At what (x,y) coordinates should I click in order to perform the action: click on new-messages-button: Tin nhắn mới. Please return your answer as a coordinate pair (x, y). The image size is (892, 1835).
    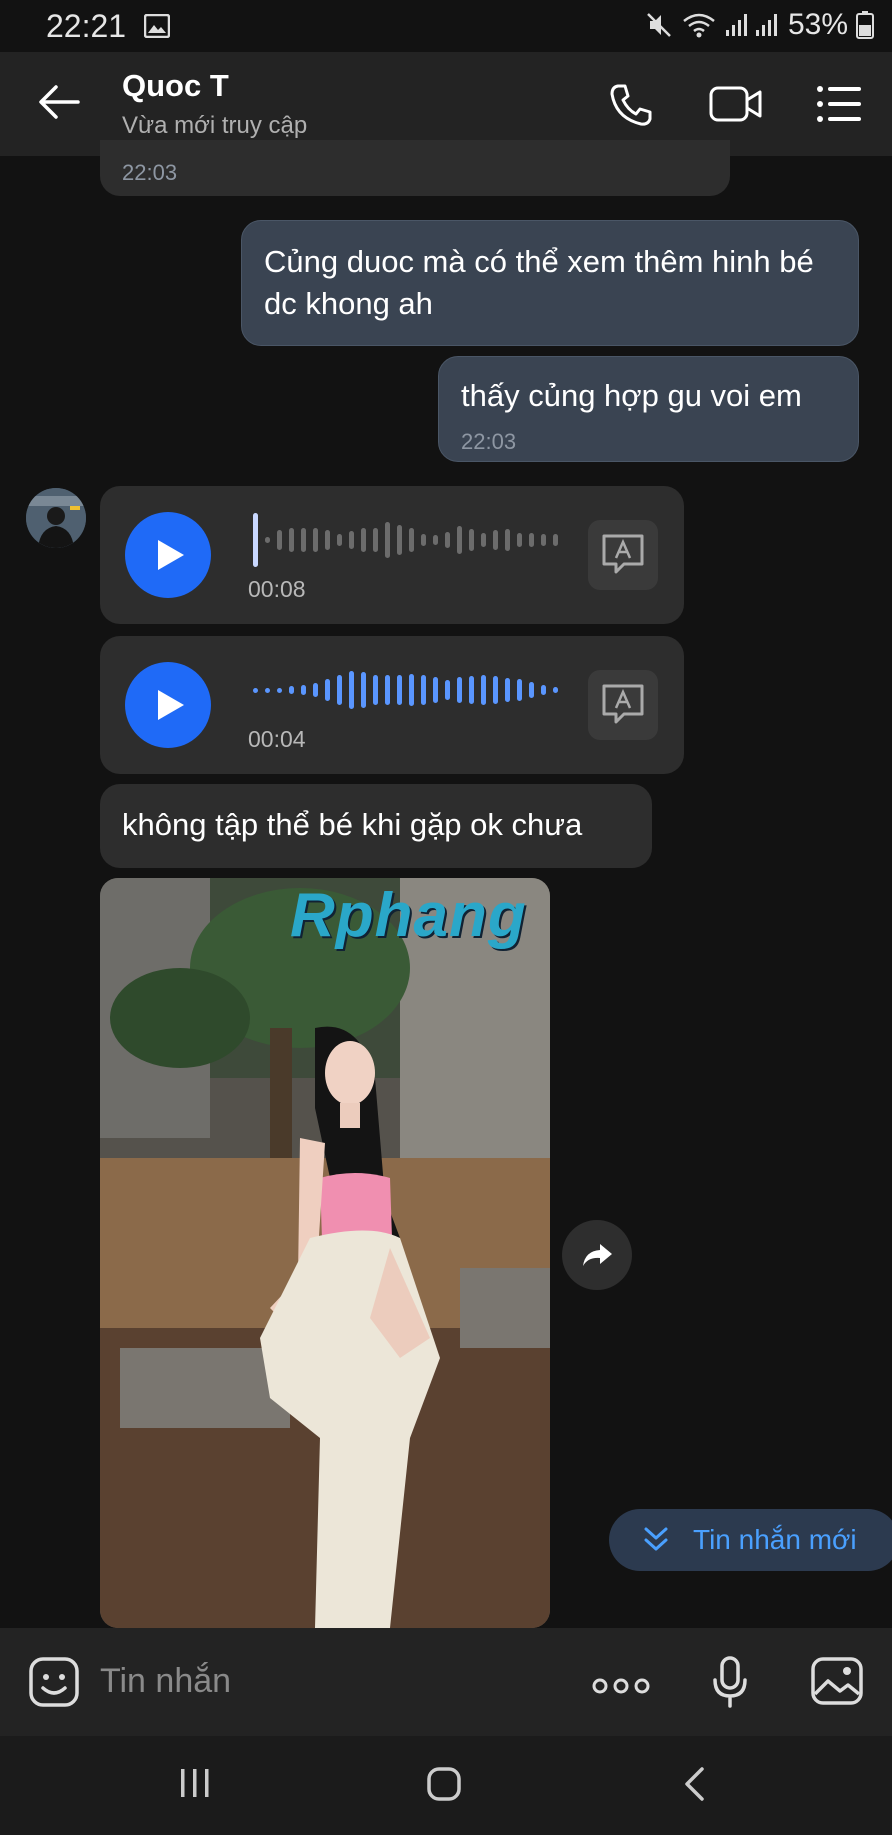
    Looking at the image, I should click on (750, 1540).